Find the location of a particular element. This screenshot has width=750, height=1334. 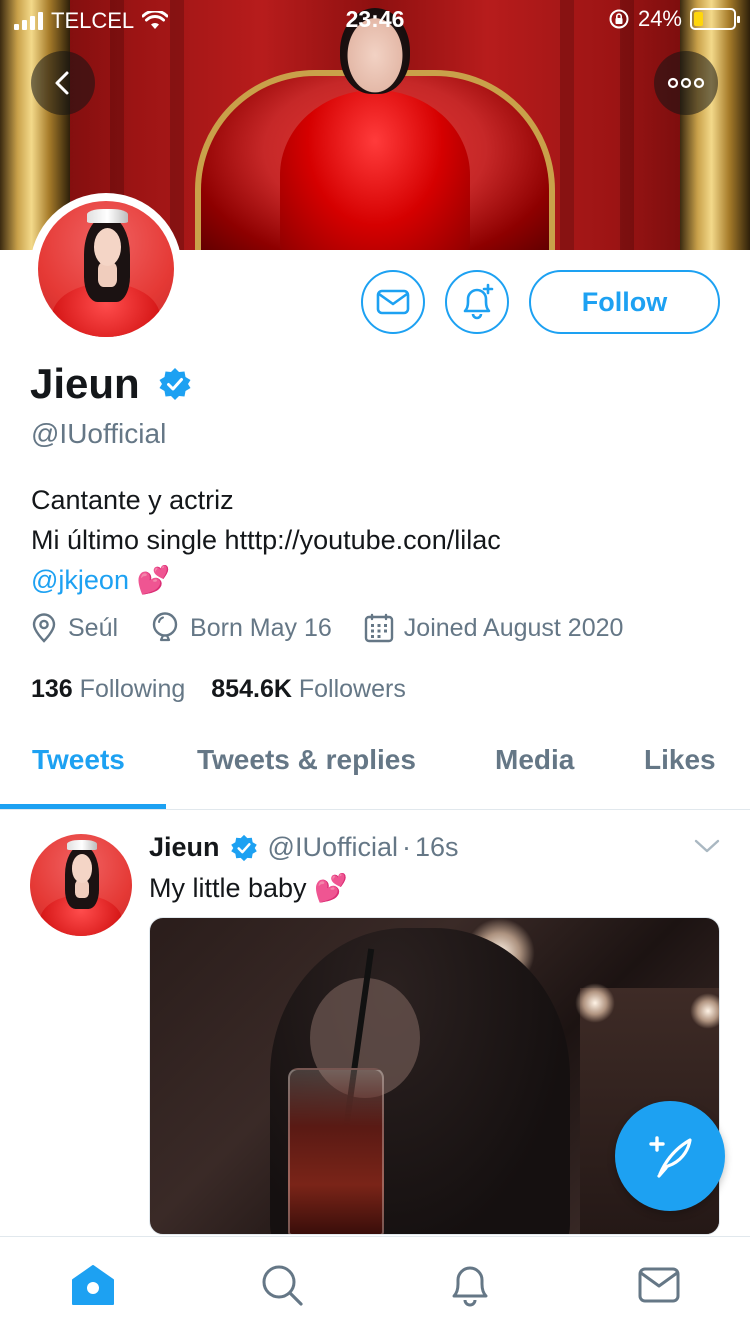

profile-display-name: Jieun is located at coordinates (85, 383).